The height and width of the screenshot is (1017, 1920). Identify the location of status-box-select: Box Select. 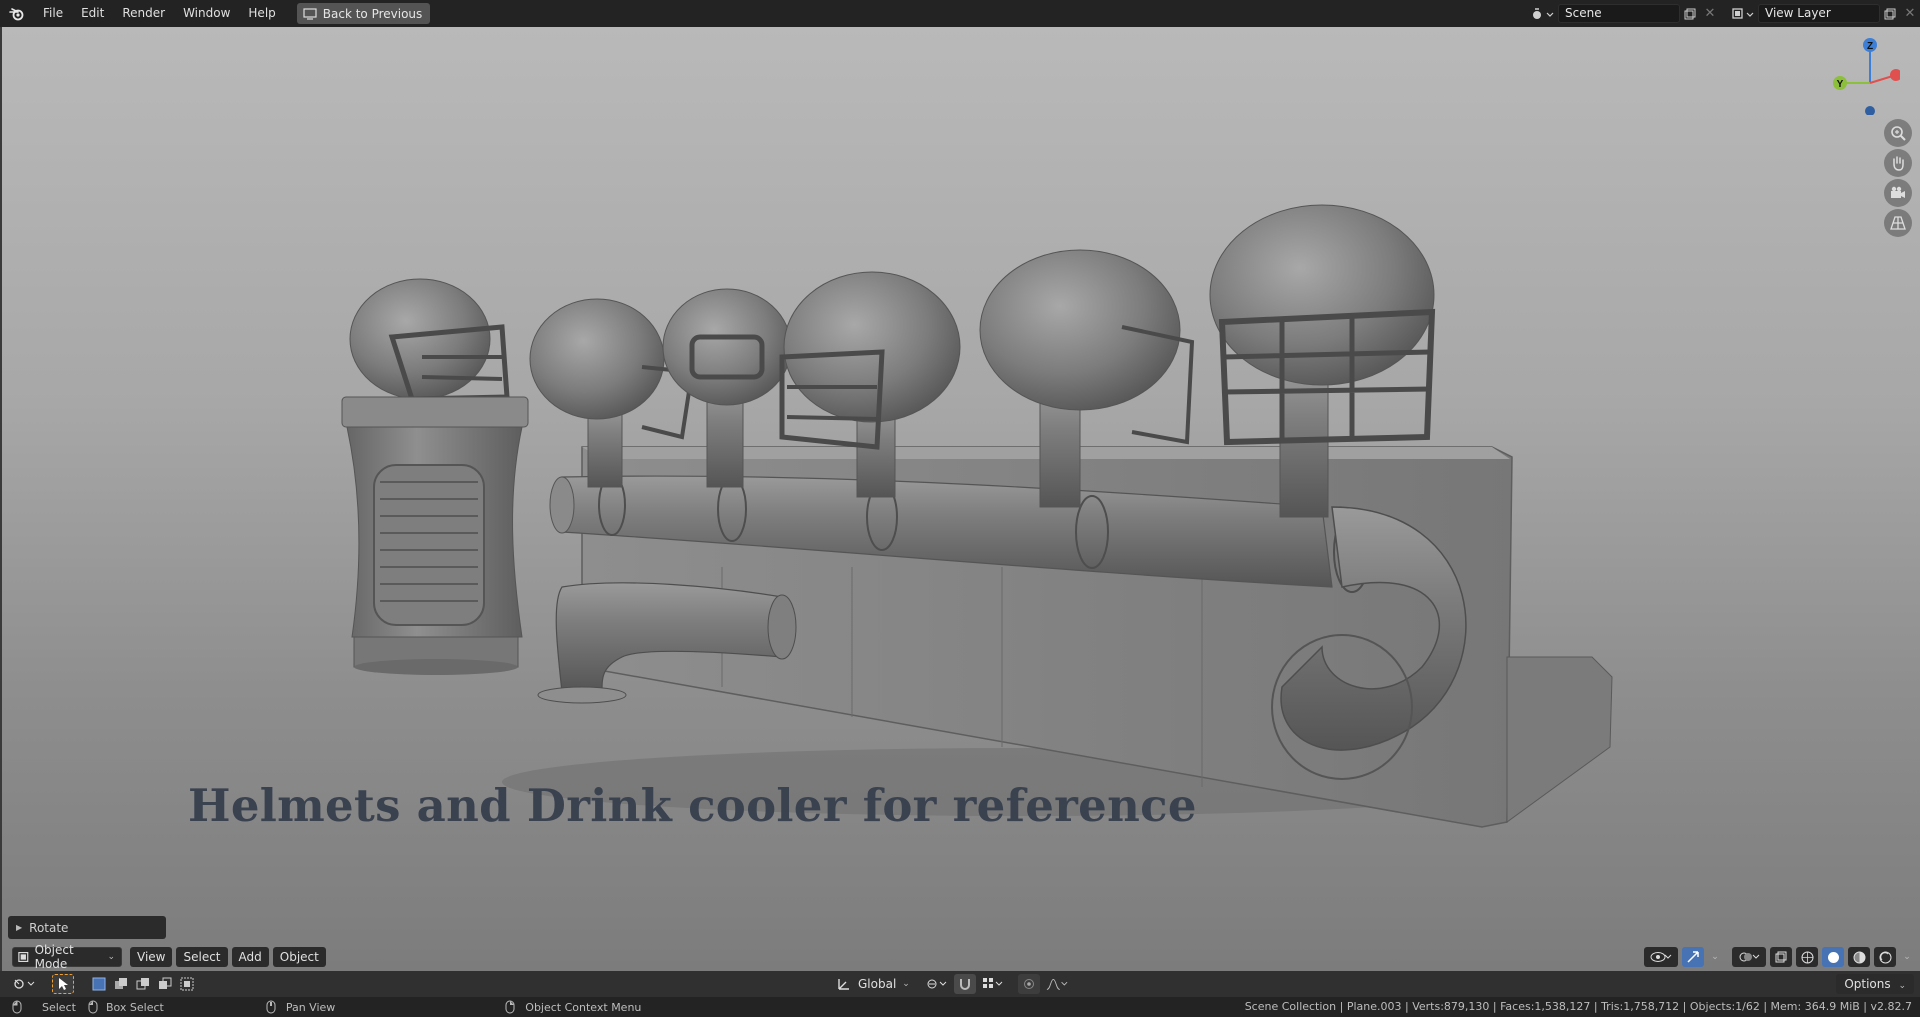
(125, 1007).